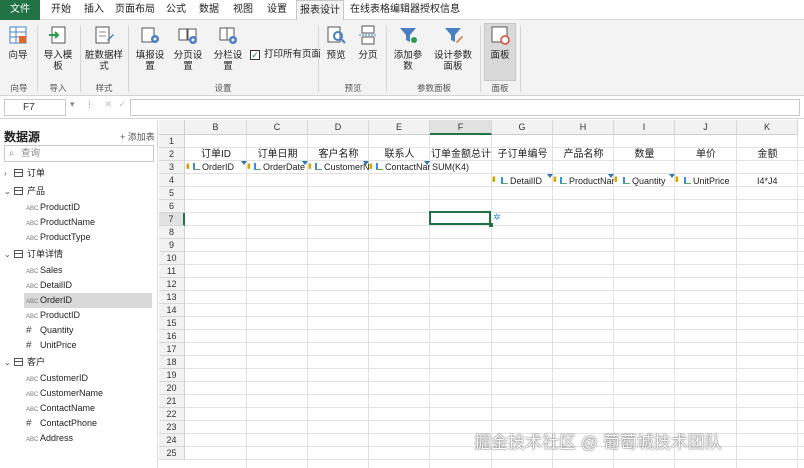 This screenshot has height=468, width=804. I want to click on row-header: 11, so click(172, 271).